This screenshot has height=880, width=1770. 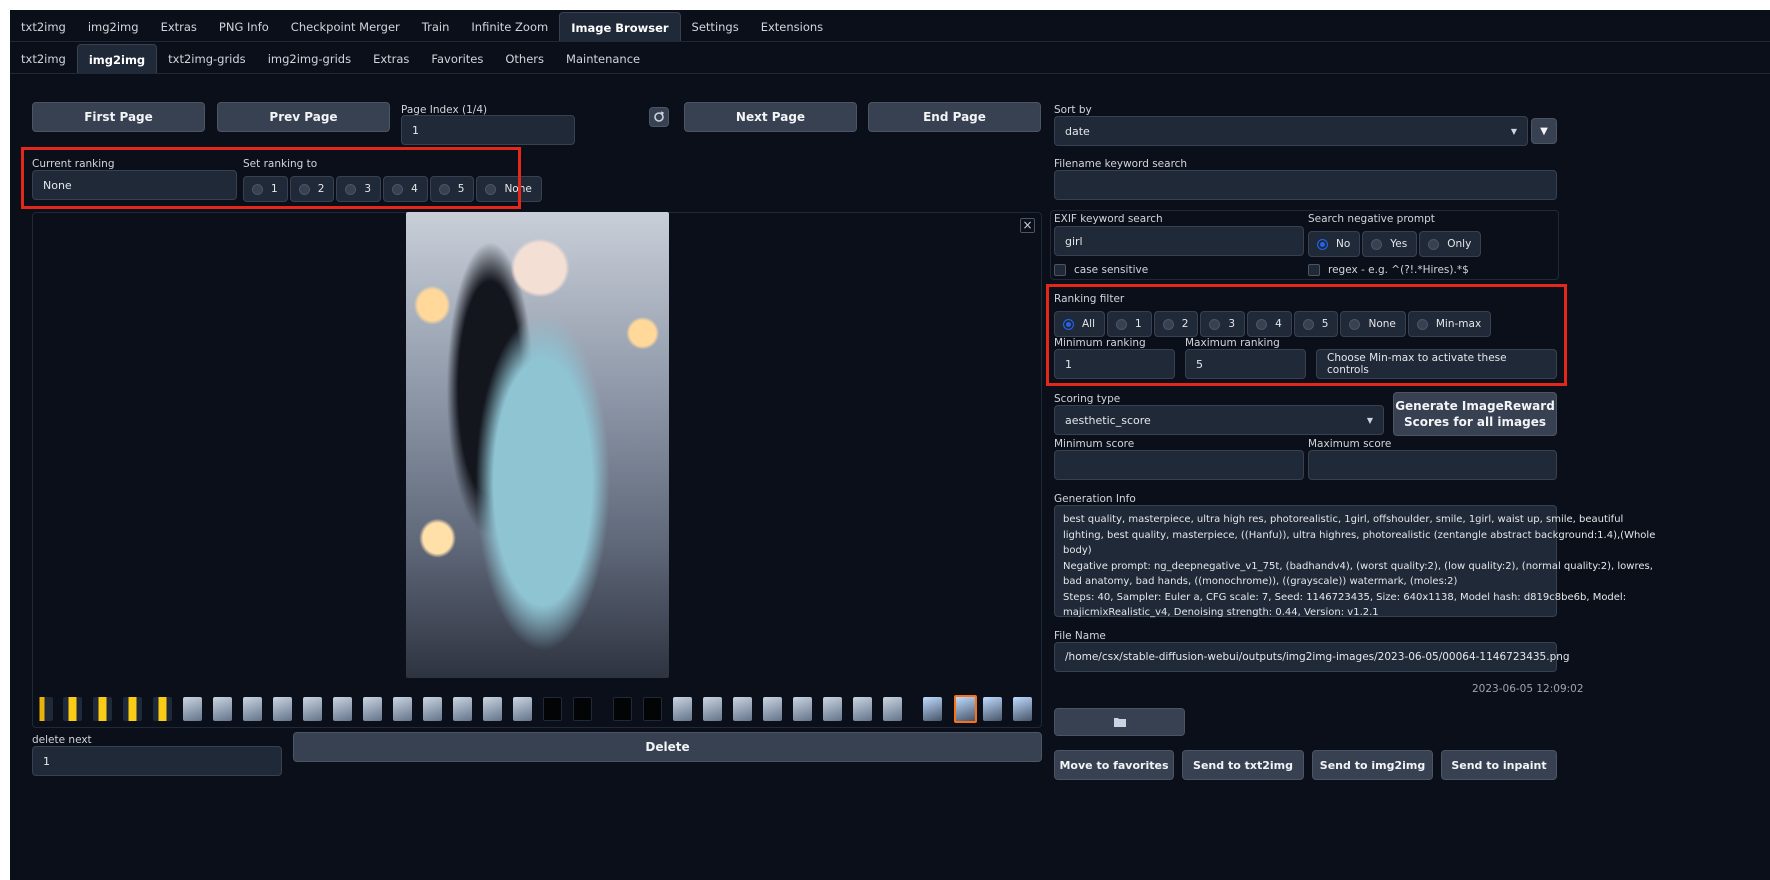 What do you see at coordinates (1449, 324) in the screenshot?
I see `ranking-filter-option-min-max: Min-max` at bounding box center [1449, 324].